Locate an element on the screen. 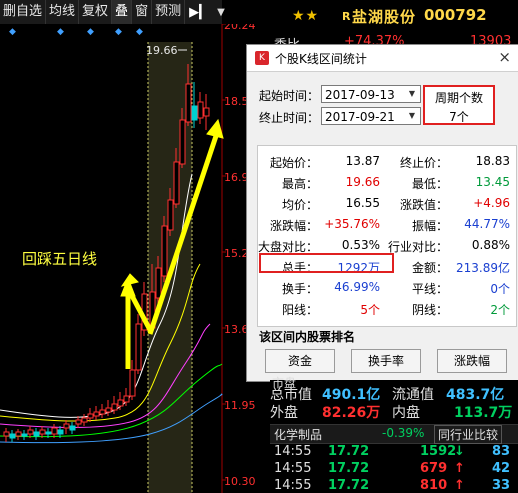 This screenshot has height=493, width=518. industry-row: 化学制品 -0.39% 同行业比较 is located at coordinates (394, 434).